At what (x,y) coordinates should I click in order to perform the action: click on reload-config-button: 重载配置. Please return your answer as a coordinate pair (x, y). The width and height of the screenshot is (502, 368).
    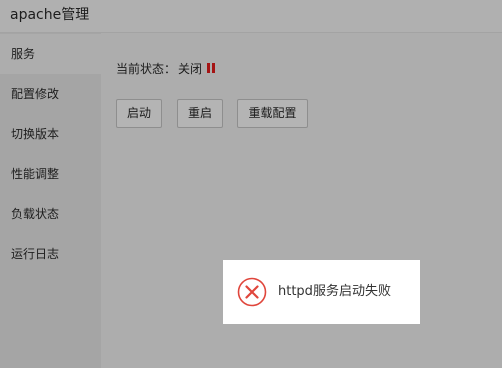
    Looking at the image, I should click on (272, 113).